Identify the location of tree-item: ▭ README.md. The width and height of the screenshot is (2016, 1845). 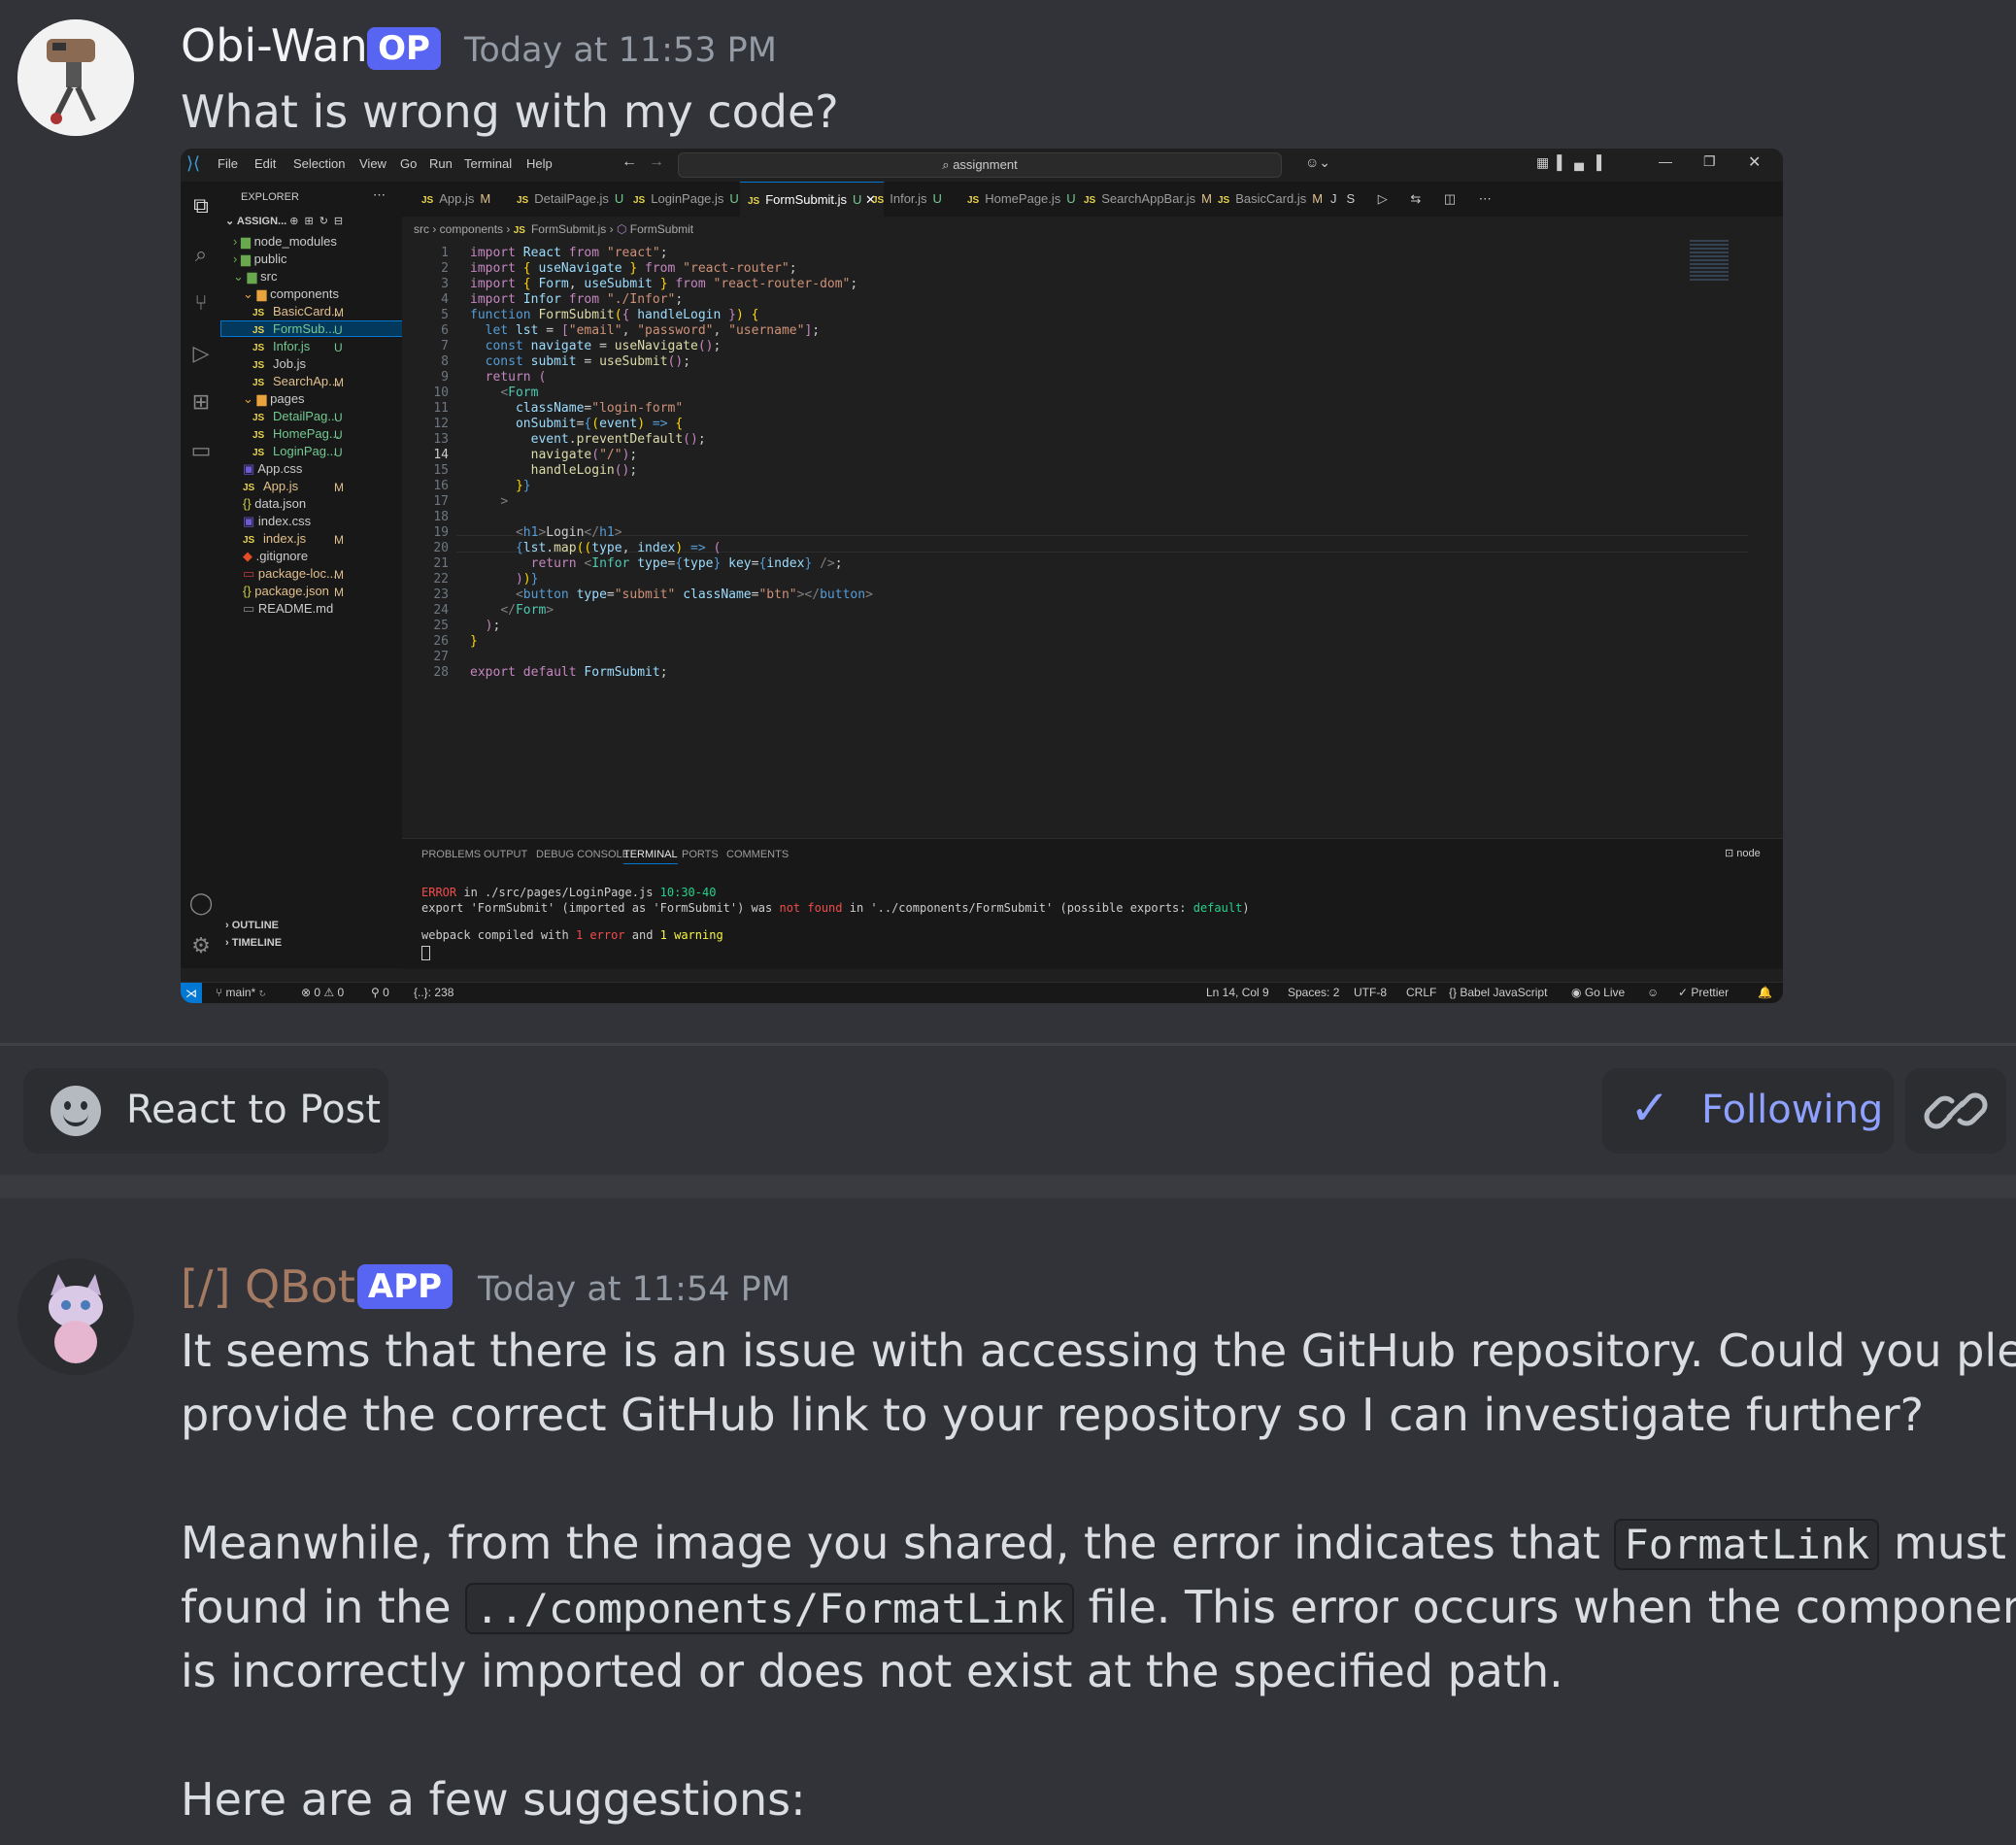
(288, 609).